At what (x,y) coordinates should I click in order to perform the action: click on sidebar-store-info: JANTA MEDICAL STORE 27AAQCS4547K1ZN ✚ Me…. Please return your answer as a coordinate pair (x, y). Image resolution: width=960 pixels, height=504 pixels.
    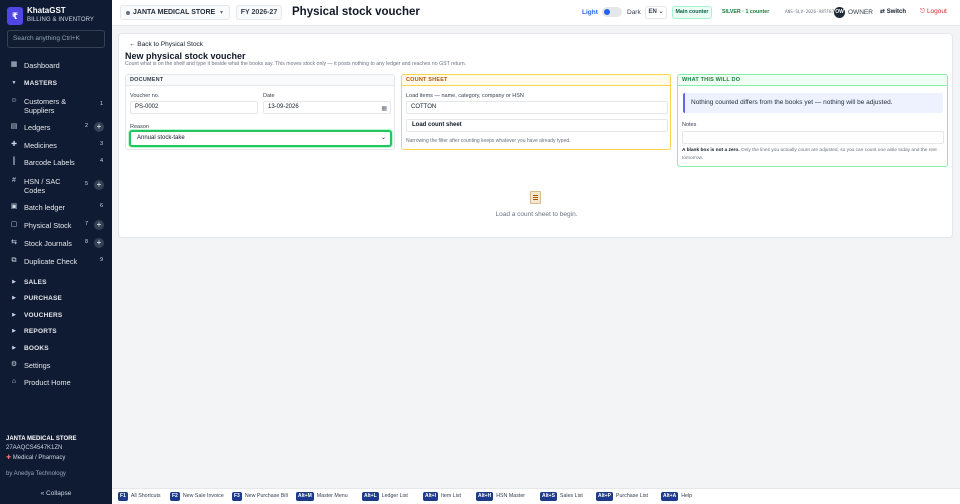
    Looking at the image, I should click on (56, 456).